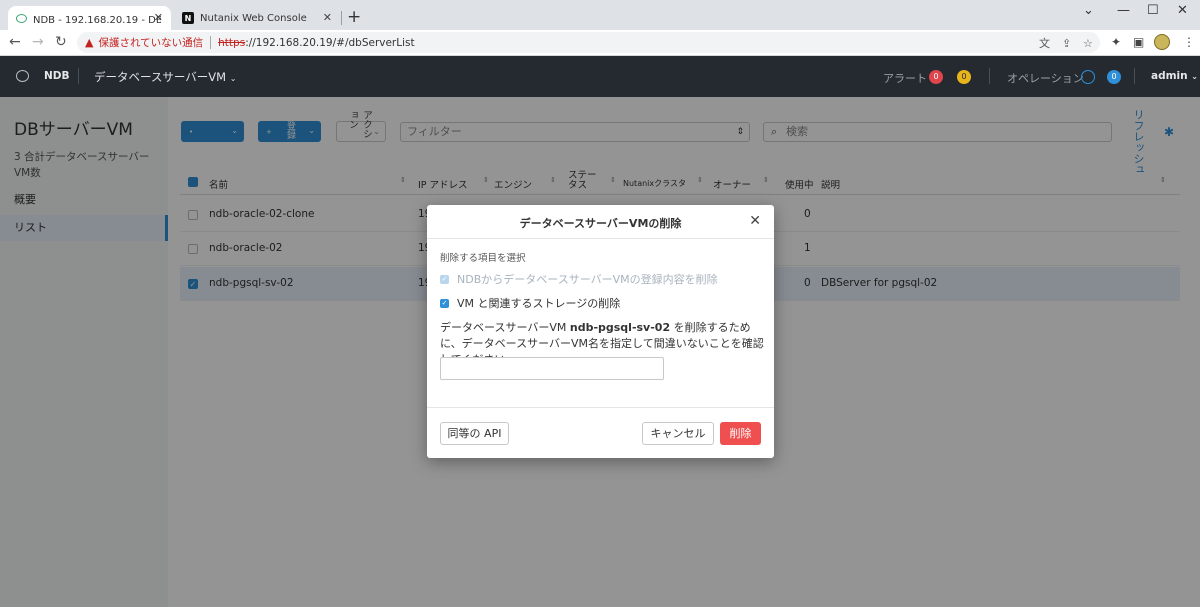 Image resolution: width=1200 pixels, height=607 pixels. What do you see at coordinates (253, 18) in the screenshot?
I see `browser-tab-title: Nutanix Web Console` at bounding box center [253, 18].